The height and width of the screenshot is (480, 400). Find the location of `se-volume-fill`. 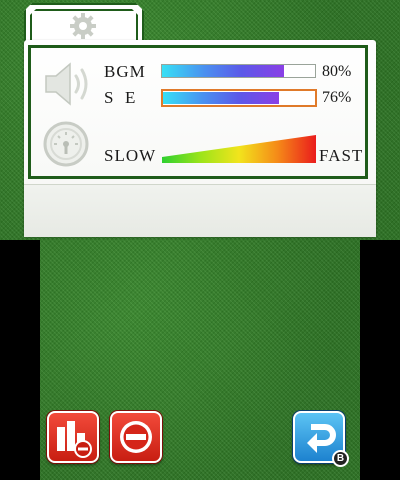

se-volume-fill is located at coordinates (221, 98).